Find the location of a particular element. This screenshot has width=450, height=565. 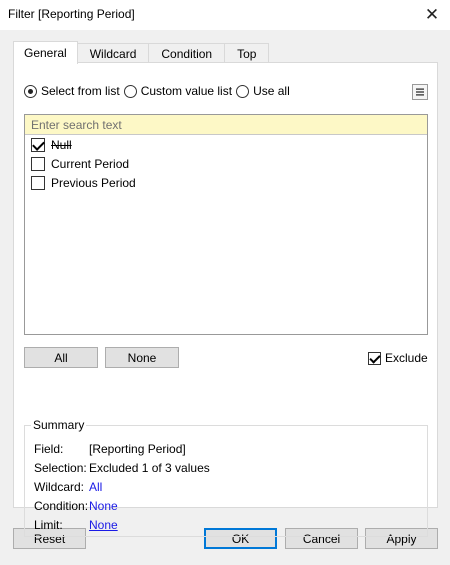

summary-condition-row: Condition: None is located at coordinates (76, 506).